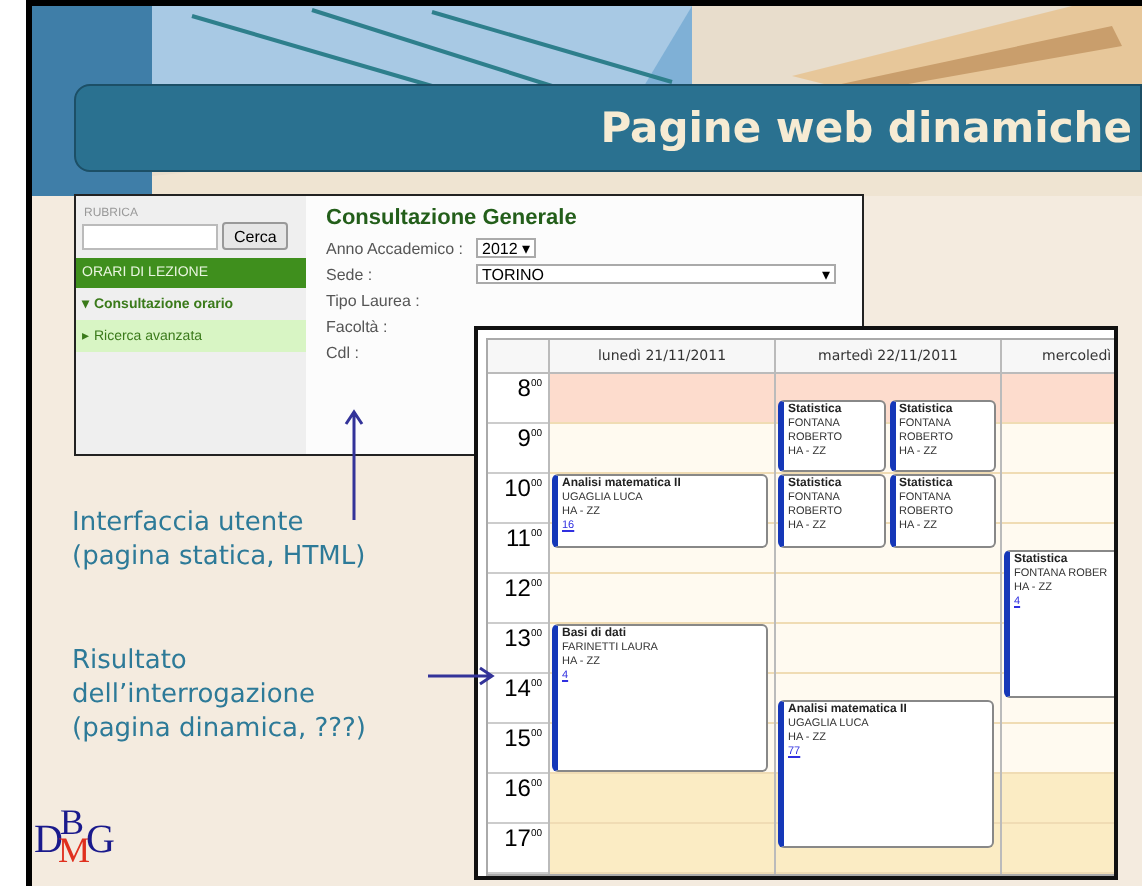 The height and width of the screenshot is (886, 1142). I want to click on hour-cell: 13$^{00}$, so click(518, 649).